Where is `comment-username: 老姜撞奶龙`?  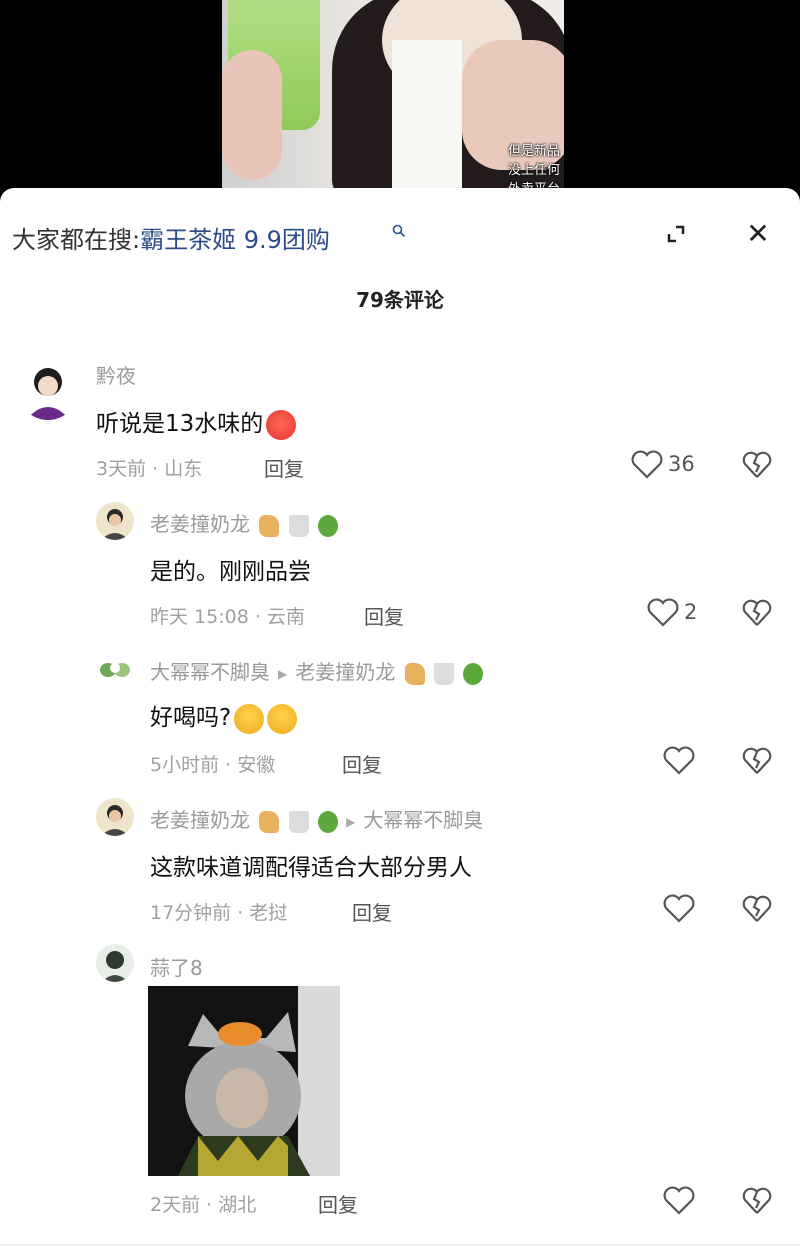 comment-username: 老姜撞奶龙 is located at coordinates (244, 522).